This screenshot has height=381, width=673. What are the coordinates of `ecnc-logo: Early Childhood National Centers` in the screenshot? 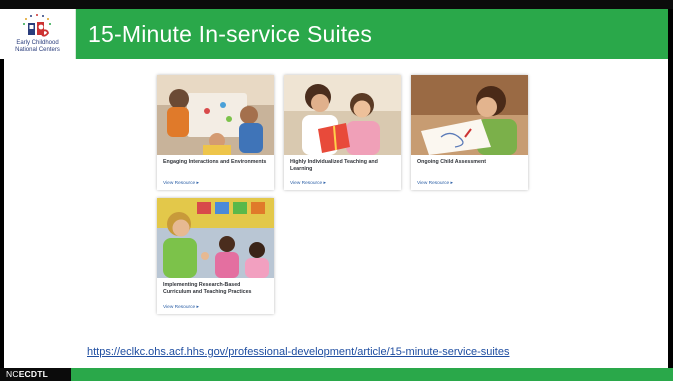 It's located at (38, 34).